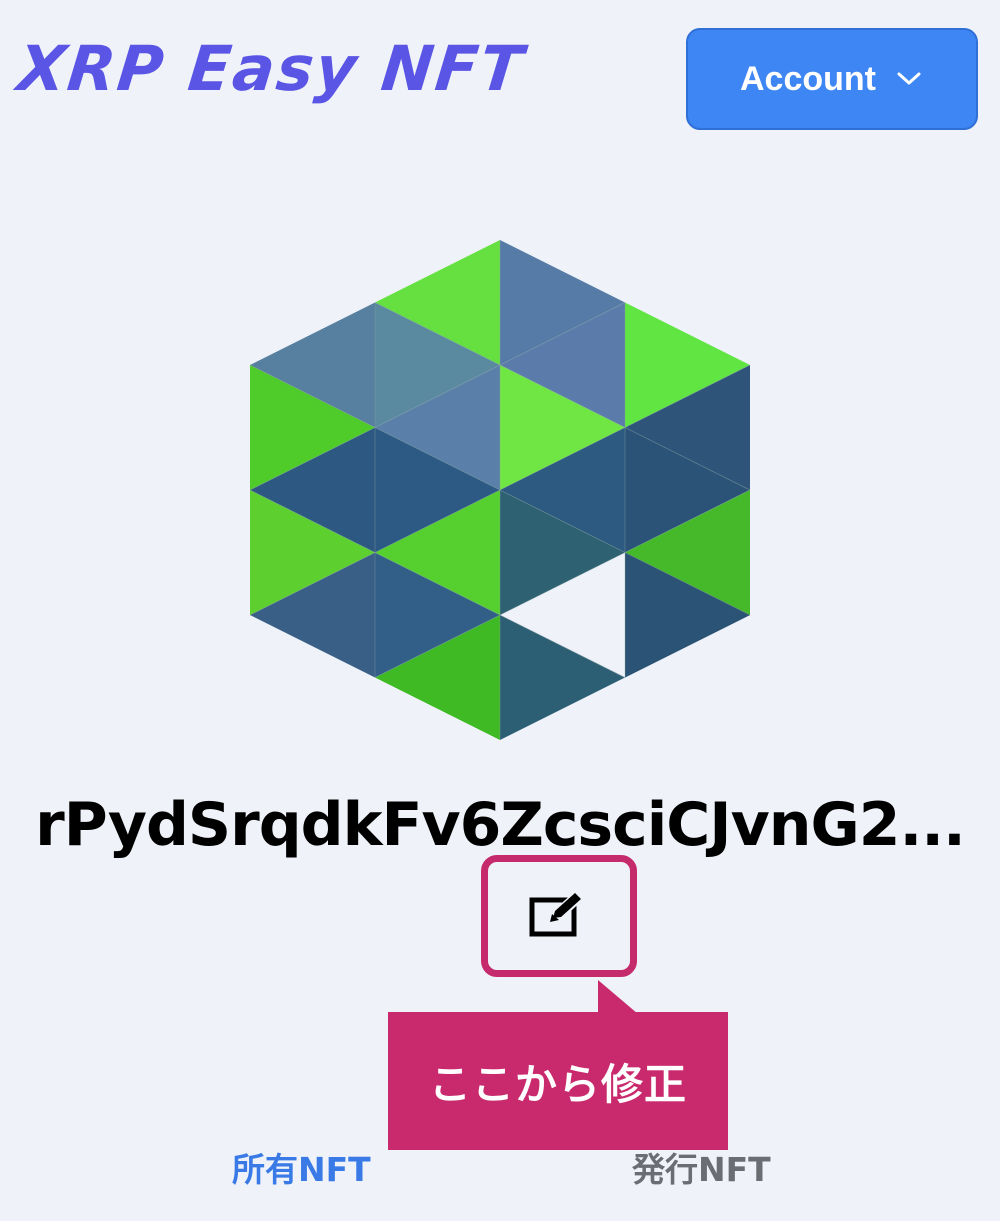 The image size is (1000, 1221). I want to click on chevron-down-icon, so click(909, 79).